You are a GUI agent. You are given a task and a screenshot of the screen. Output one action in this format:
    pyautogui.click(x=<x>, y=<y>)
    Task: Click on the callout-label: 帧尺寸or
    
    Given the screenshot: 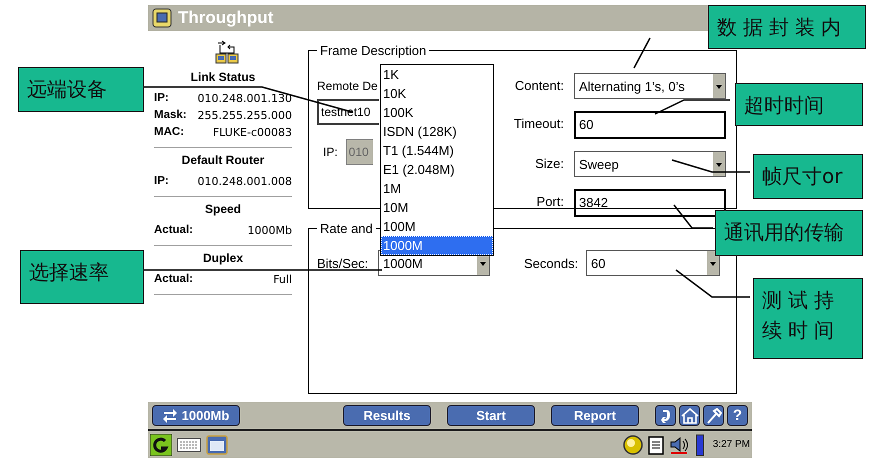 What is the action you would take?
    pyautogui.click(x=808, y=176)
    